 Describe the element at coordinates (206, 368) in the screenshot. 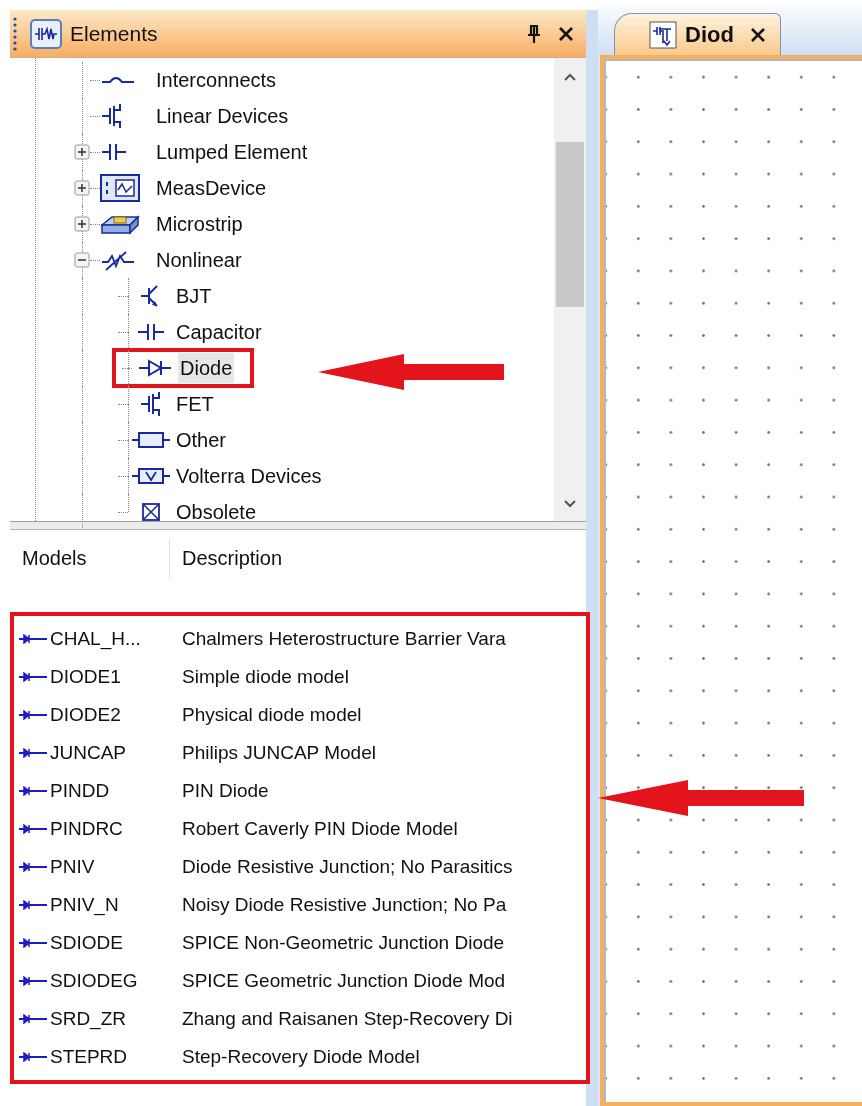

I see `tree-item: Diode` at that location.